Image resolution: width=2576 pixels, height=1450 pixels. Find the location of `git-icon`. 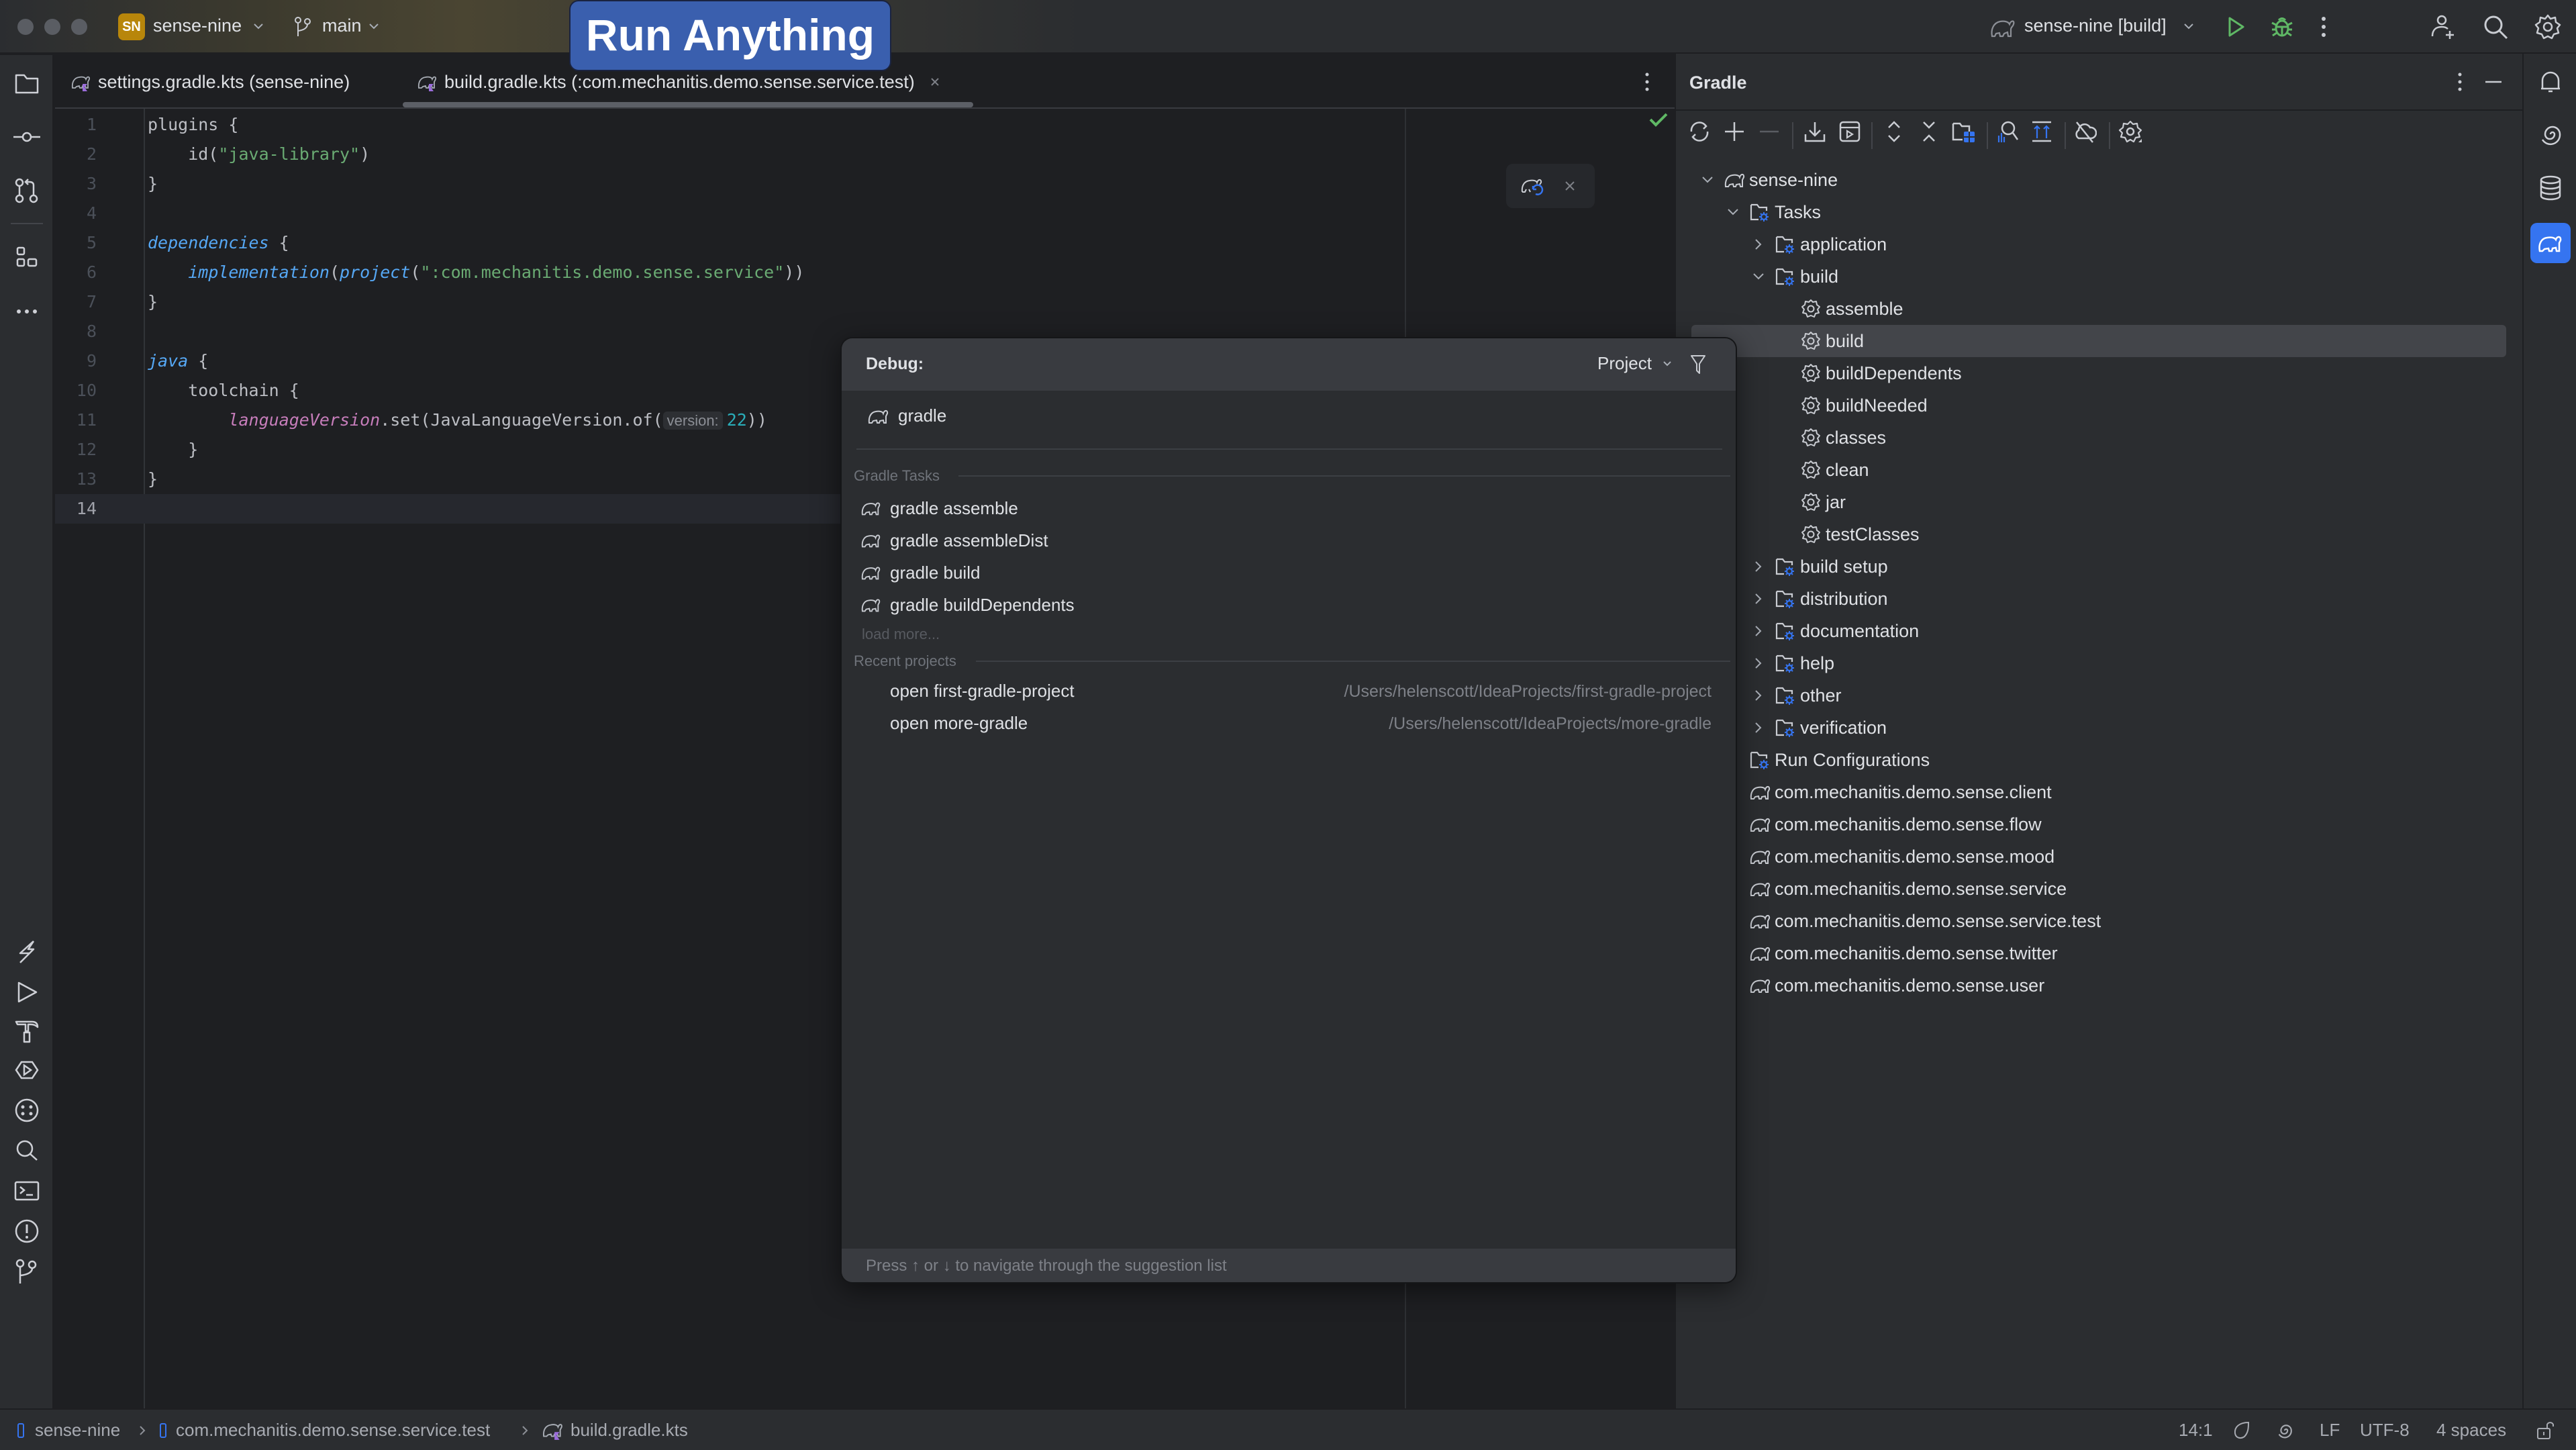

git-icon is located at coordinates (26, 1271).